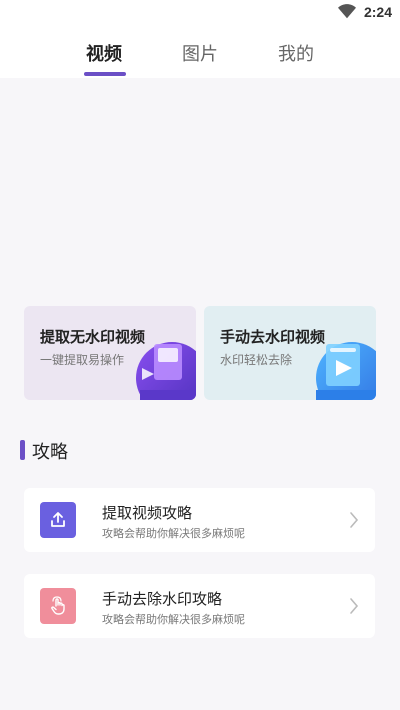 This screenshot has width=400, height=710. I want to click on section-marker, so click(22, 450).